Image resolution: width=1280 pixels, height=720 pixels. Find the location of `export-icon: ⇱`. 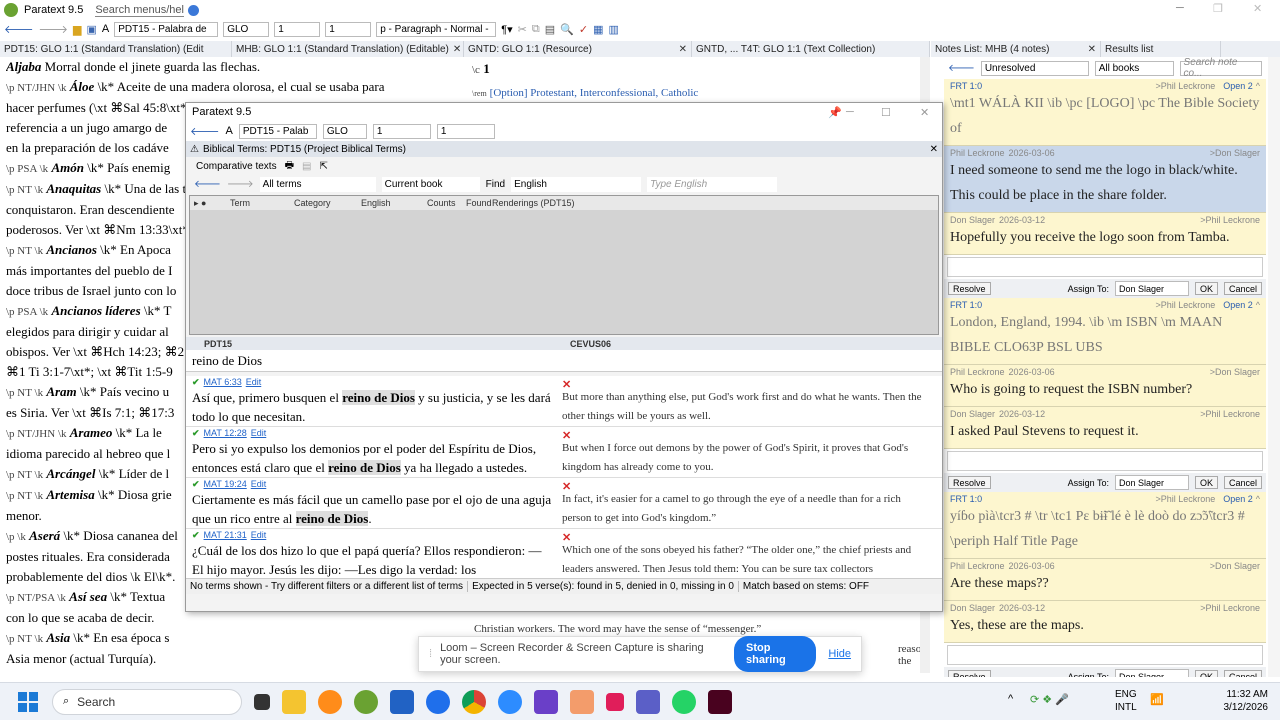

export-icon: ⇱ is located at coordinates (324, 166).